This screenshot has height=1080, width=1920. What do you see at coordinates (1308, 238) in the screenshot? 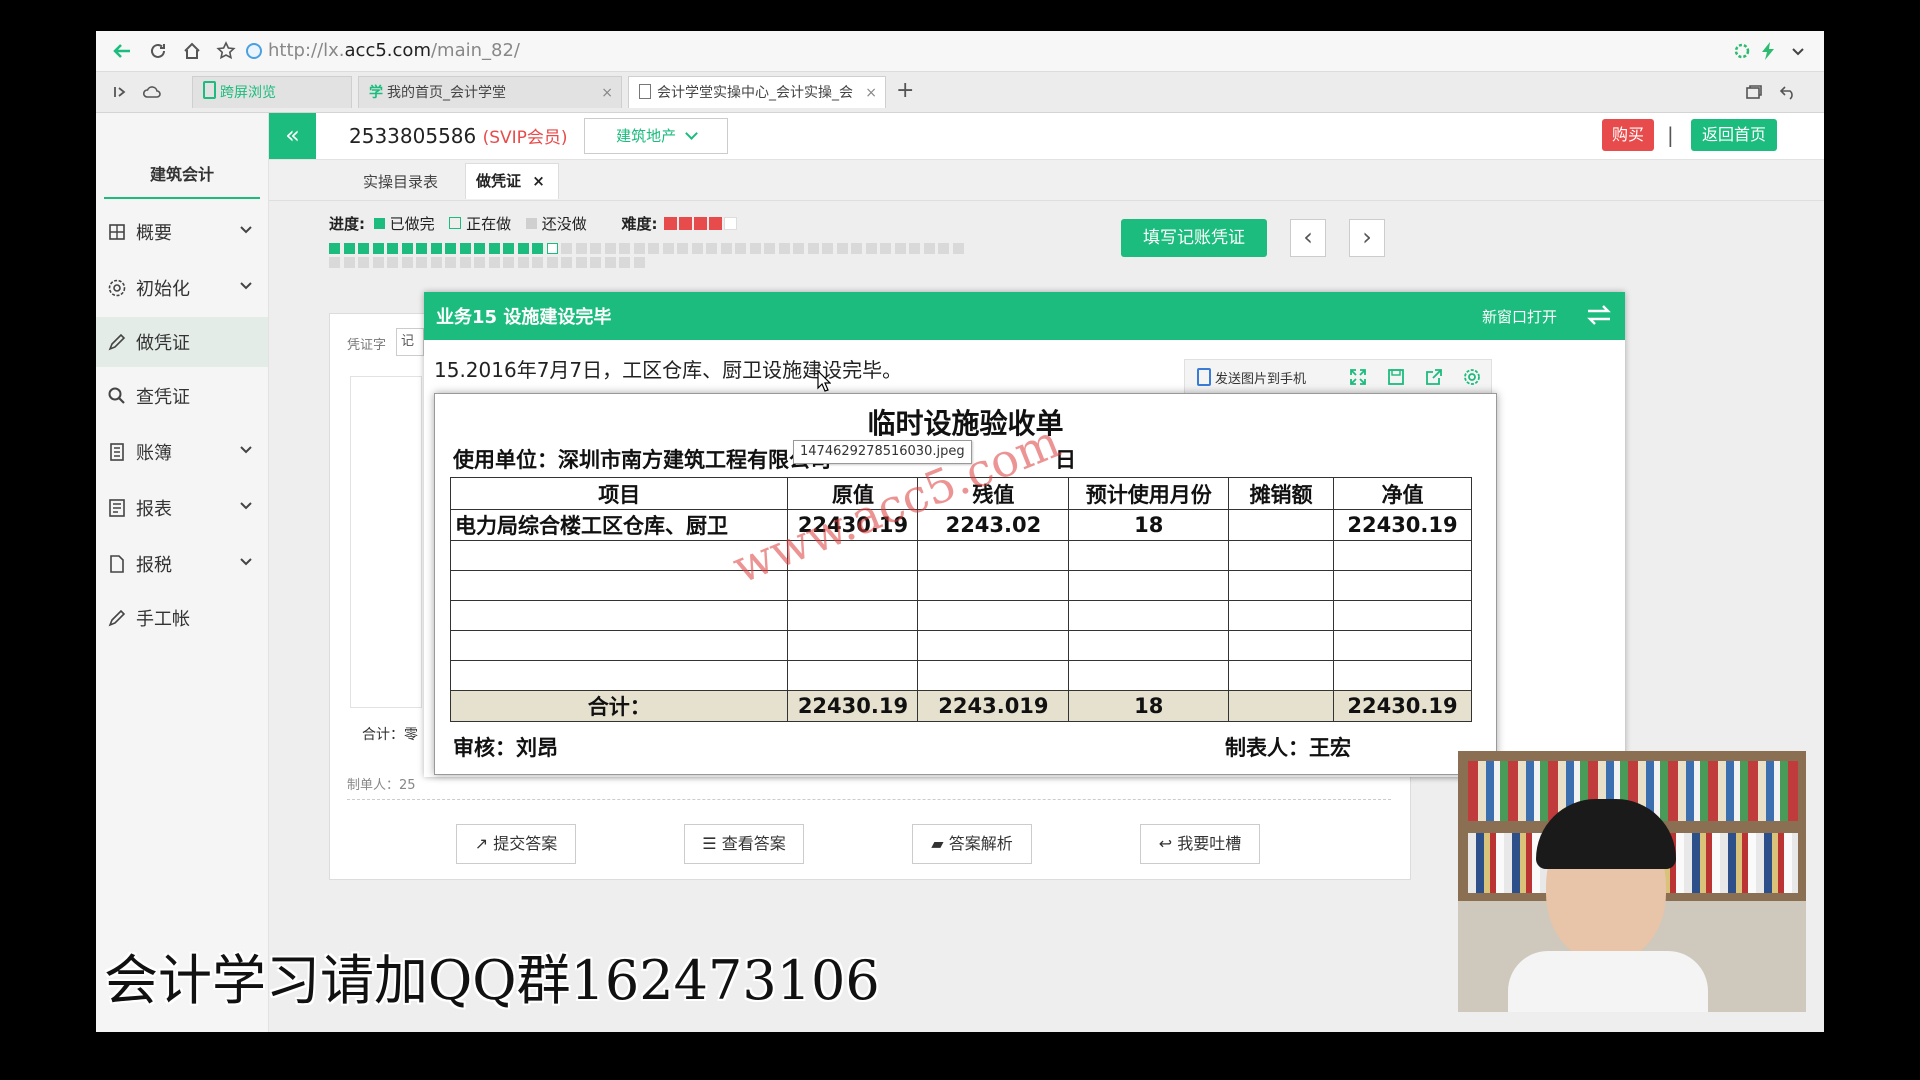
I see `prev-button: ‹` at bounding box center [1308, 238].